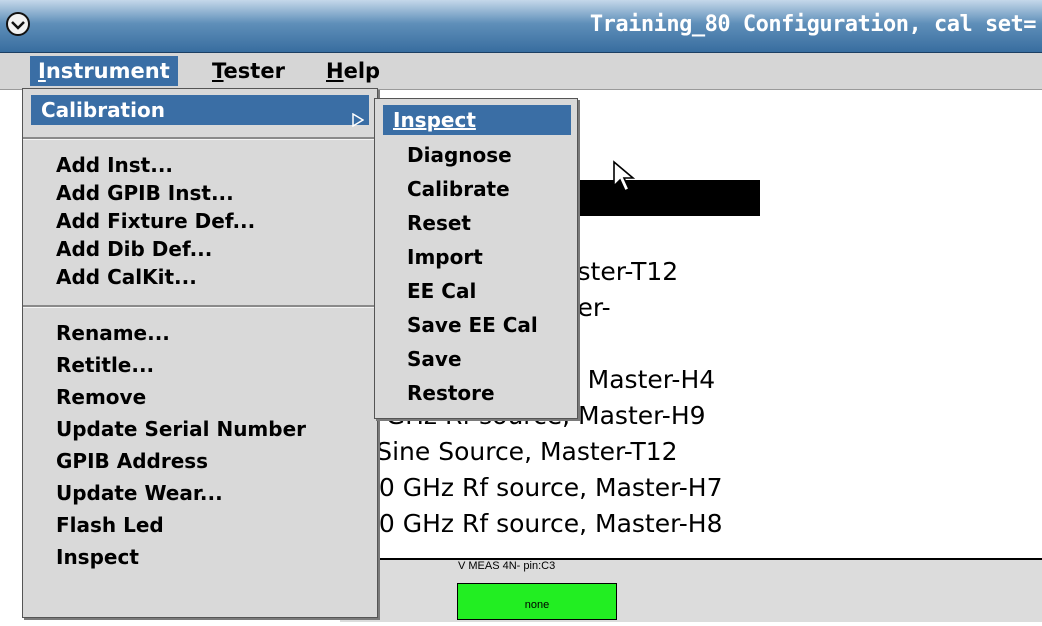 The height and width of the screenshot is (626, 1042). I want to click on menu-instrument: Instrument, so click(104, 71).